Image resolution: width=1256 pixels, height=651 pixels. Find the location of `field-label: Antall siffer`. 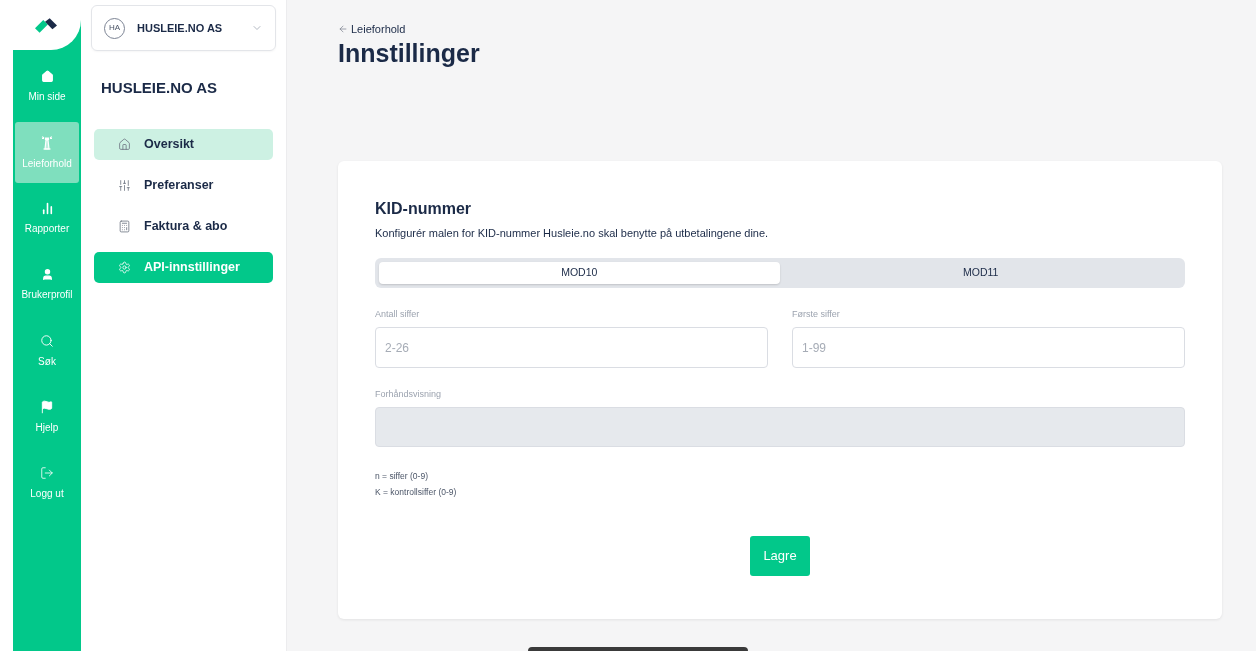

field-label: Antall siffer is located at coordinates (397, 314).